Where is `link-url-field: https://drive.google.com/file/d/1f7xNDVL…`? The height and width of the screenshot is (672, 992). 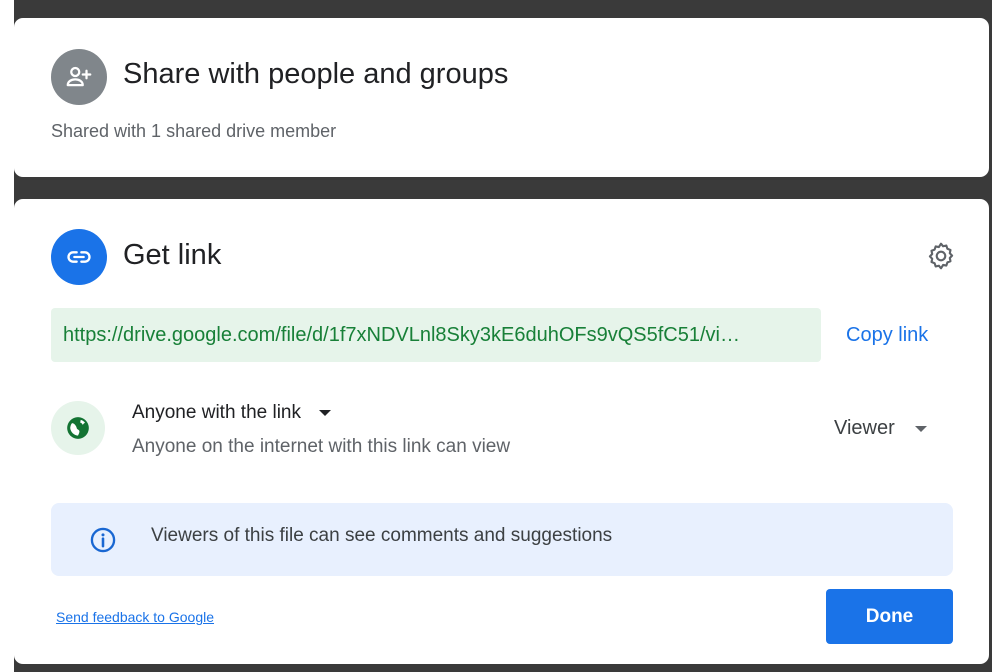 link-url-field: https://drive.google.com/file/d/1f7xNDVL… is located at coordinates (436, 335).